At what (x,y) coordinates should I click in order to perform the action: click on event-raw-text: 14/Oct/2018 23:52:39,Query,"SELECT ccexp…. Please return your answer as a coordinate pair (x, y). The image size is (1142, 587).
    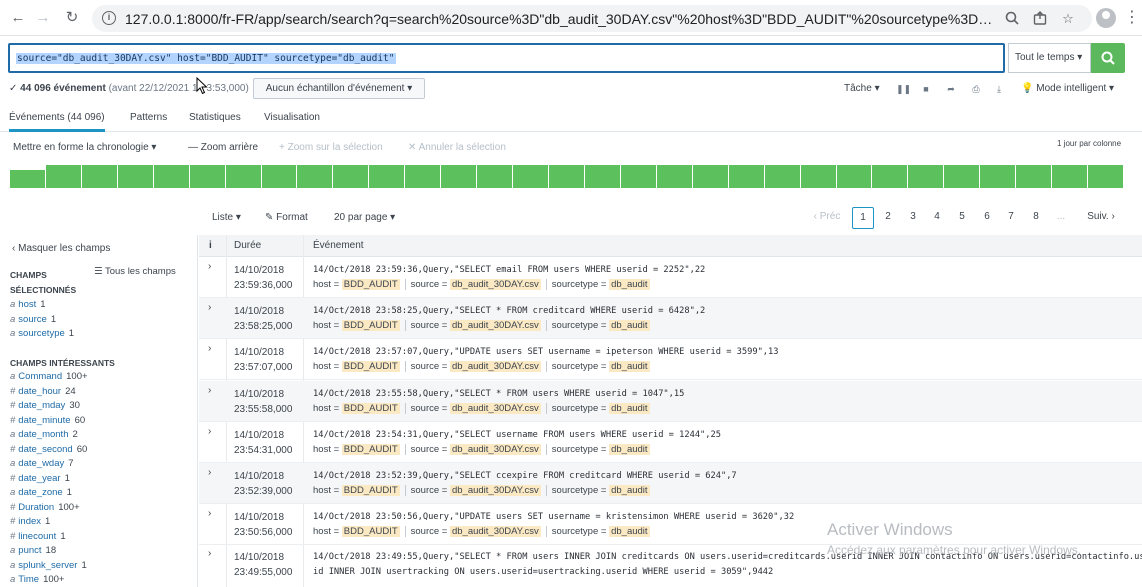
    Looking at the image, I should click on (525, 476).